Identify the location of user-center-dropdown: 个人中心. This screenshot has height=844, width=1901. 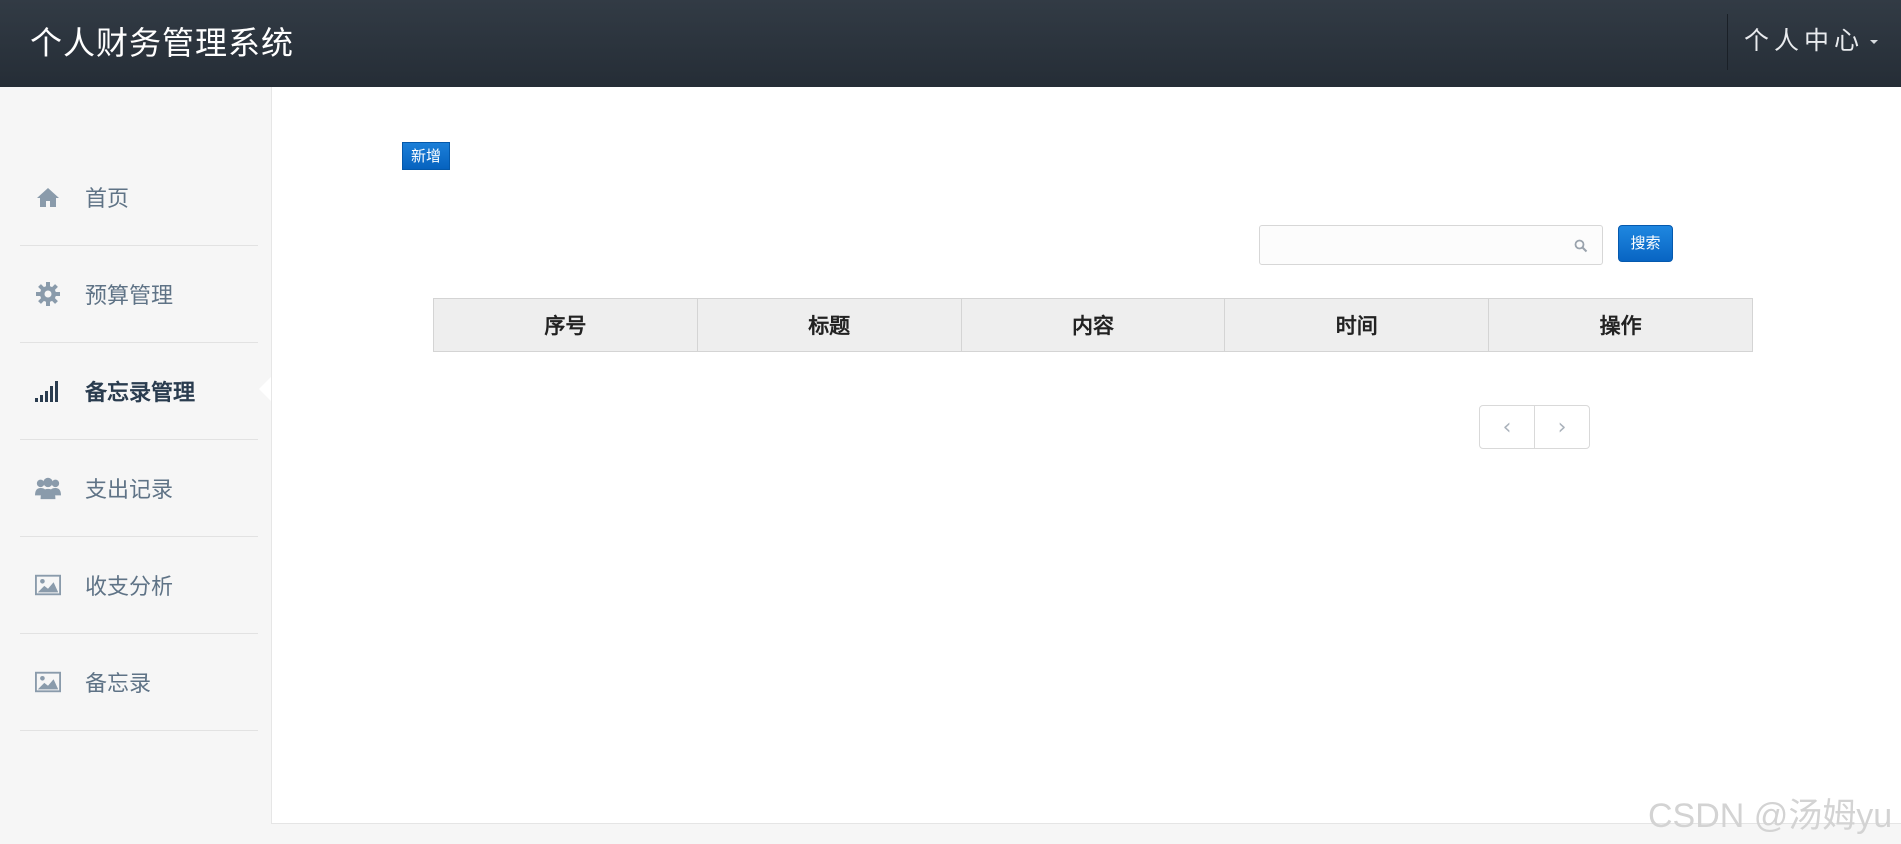
(1811, 41).